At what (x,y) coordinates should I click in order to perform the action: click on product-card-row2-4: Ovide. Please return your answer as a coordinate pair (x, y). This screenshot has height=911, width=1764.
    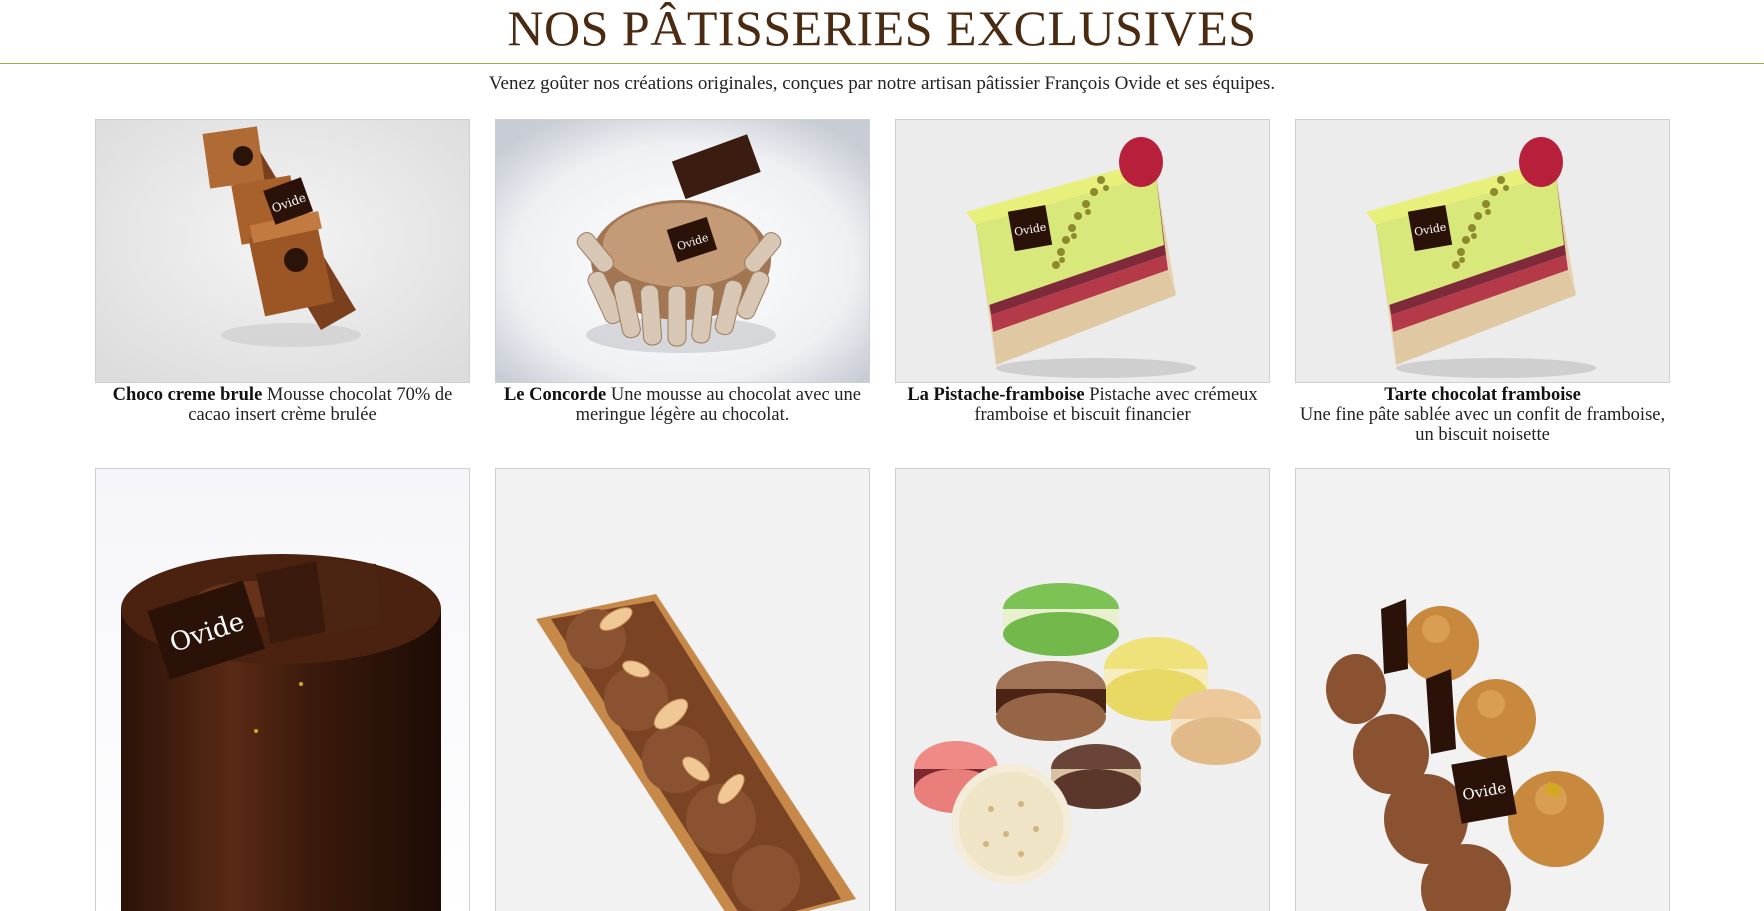
    Looking at the image, I should click on (1482, 689).